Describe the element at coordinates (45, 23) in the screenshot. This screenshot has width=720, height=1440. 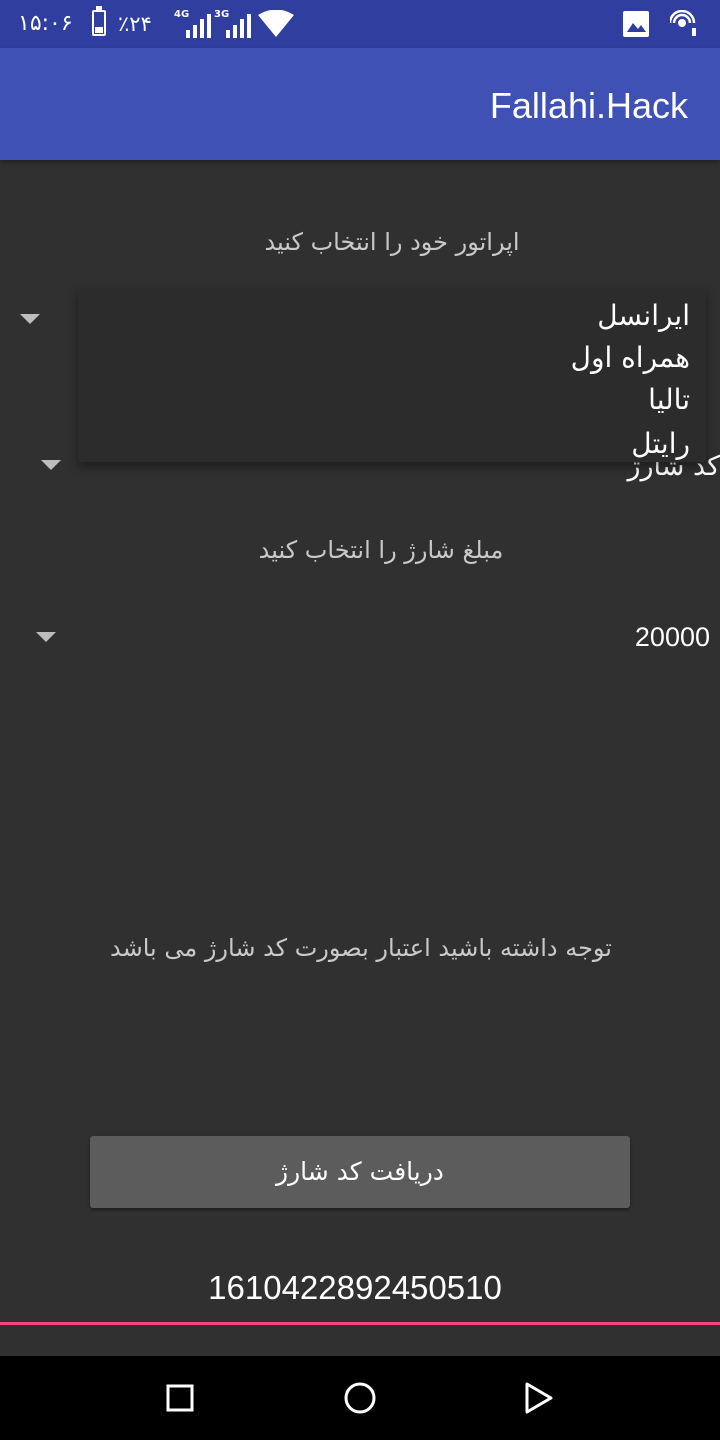
I see `status-time: ۱۵:۰۶` at that location.